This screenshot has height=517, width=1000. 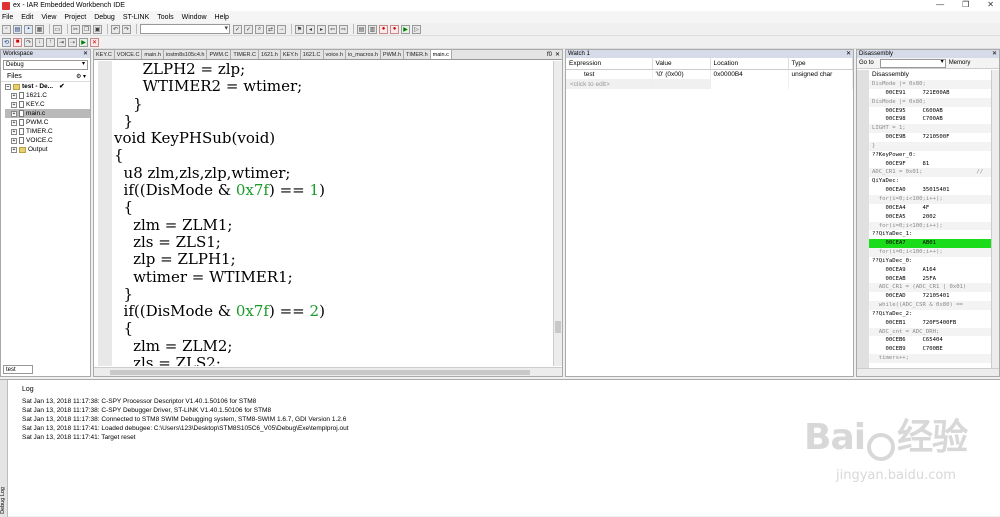 What do you see at coordinates (39, 29) in the screenshot?
I see `save-all-icon: ▦` at bounding box center [39, 29].